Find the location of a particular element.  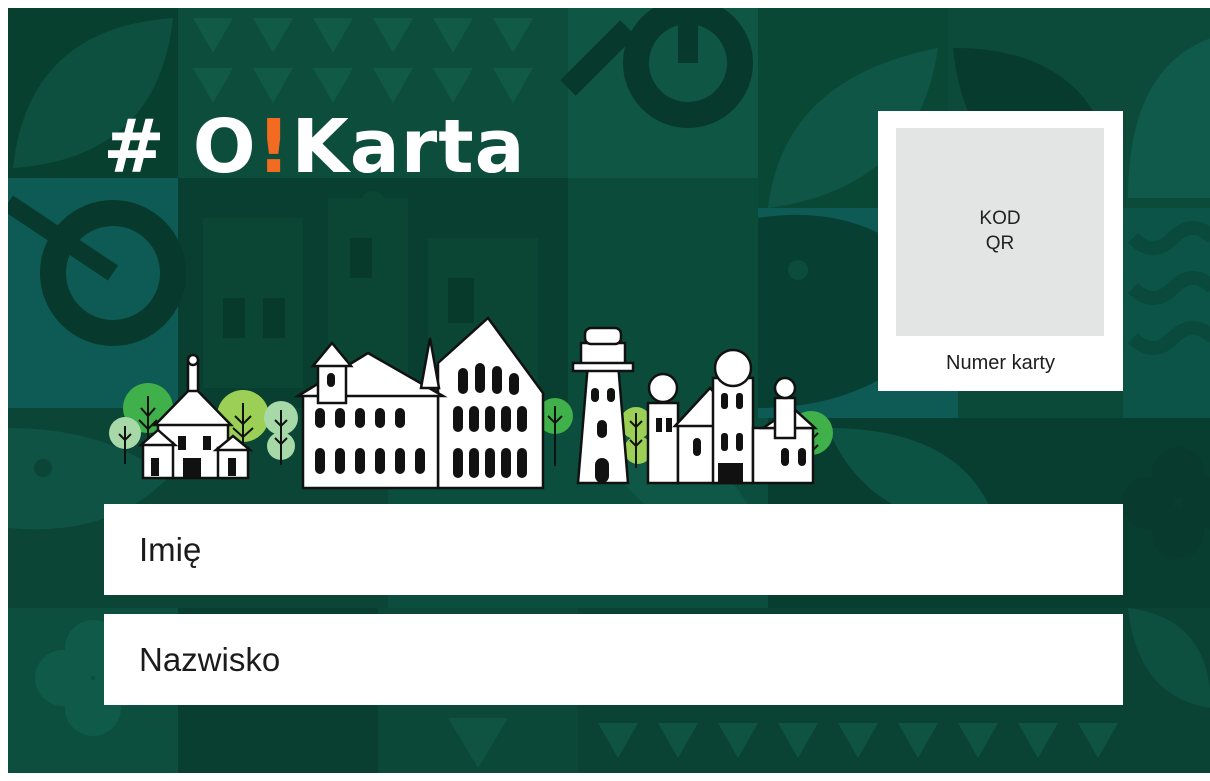

logo-karta: Karta is located at coordinates (408, 147).